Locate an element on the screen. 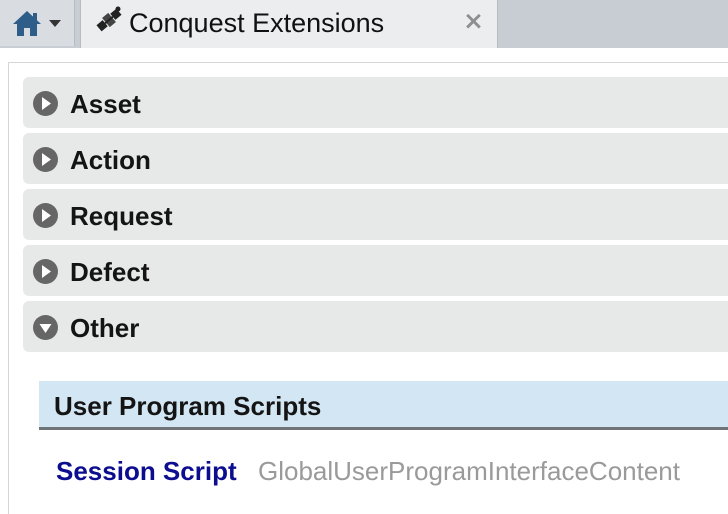  section-label: Action is located at coordinates (110, 160).